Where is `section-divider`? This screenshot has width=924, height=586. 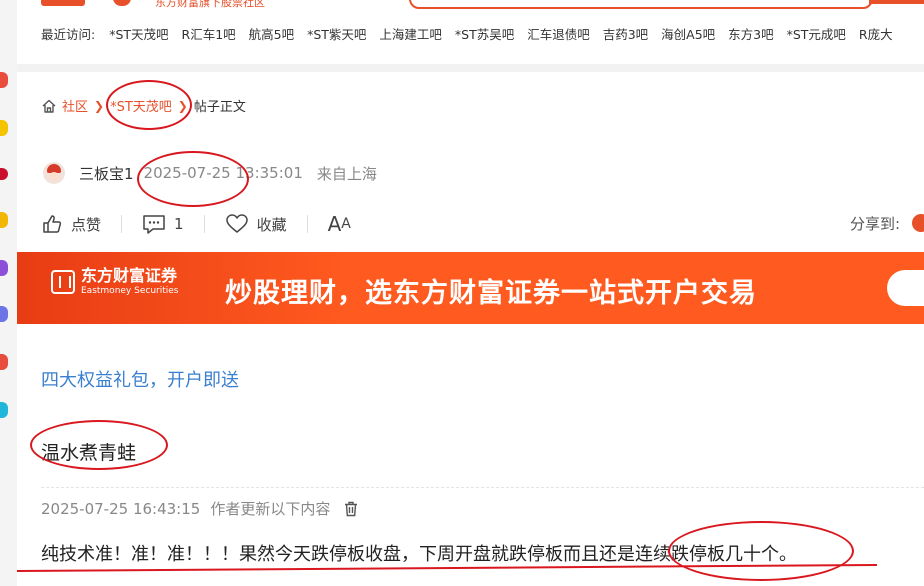
section-divider is located at coordinates (470, 68).